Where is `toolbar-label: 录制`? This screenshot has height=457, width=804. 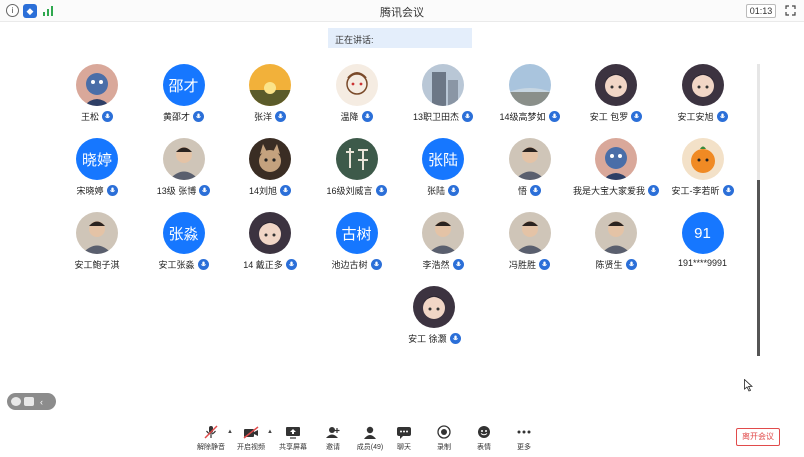
toolbar-label: 录制 is located at coordinates (444, 447).